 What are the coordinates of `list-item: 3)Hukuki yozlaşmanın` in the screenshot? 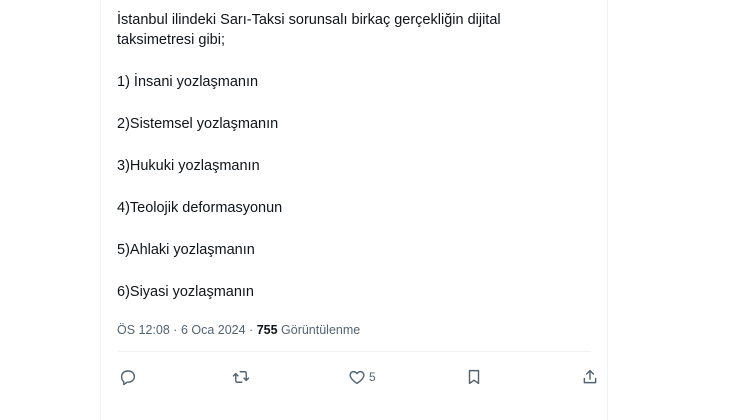 It's located at (188, 166).